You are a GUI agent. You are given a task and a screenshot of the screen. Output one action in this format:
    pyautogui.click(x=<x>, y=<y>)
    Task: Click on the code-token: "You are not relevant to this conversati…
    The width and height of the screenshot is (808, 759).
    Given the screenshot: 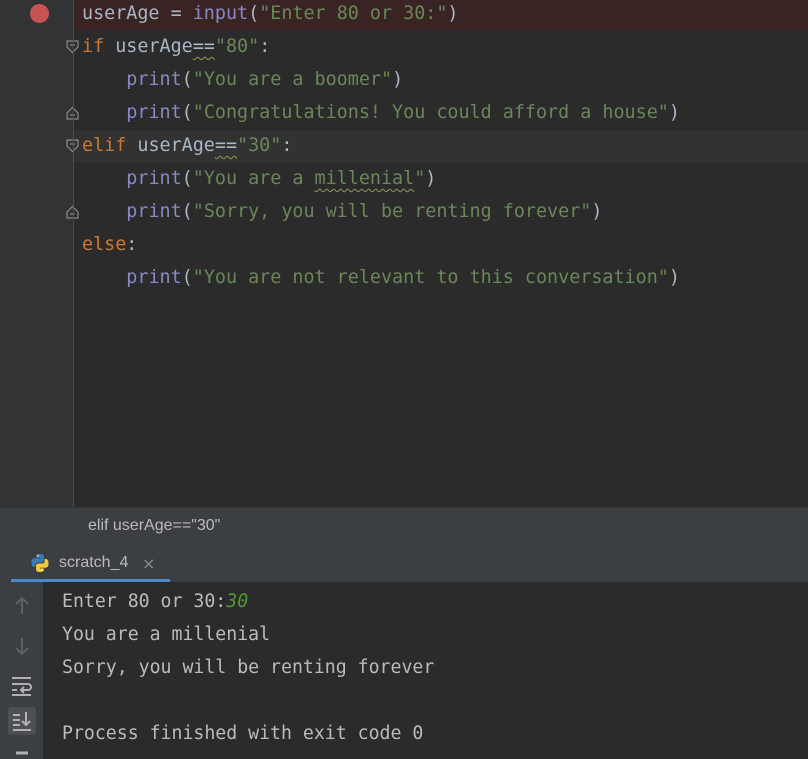 What is the action you would take?
    pyautogui.click(x=430, y=277)
    